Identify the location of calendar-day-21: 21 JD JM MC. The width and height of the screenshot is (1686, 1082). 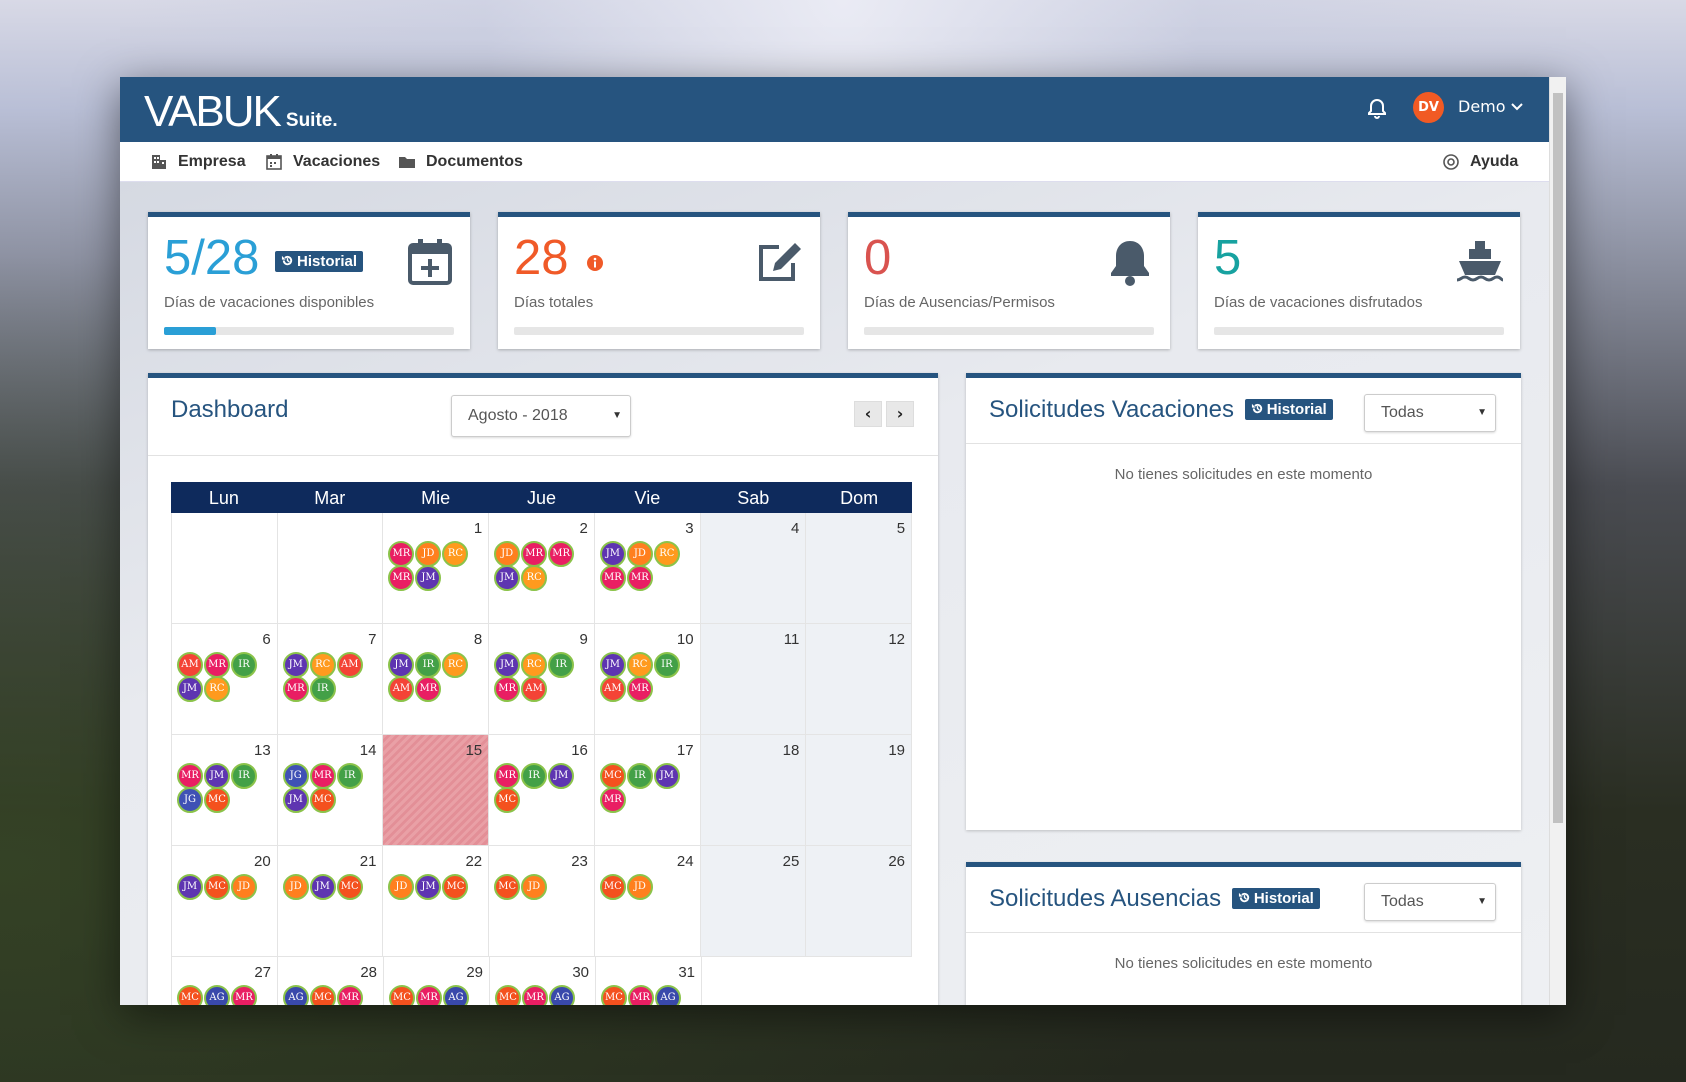
(330, 901).